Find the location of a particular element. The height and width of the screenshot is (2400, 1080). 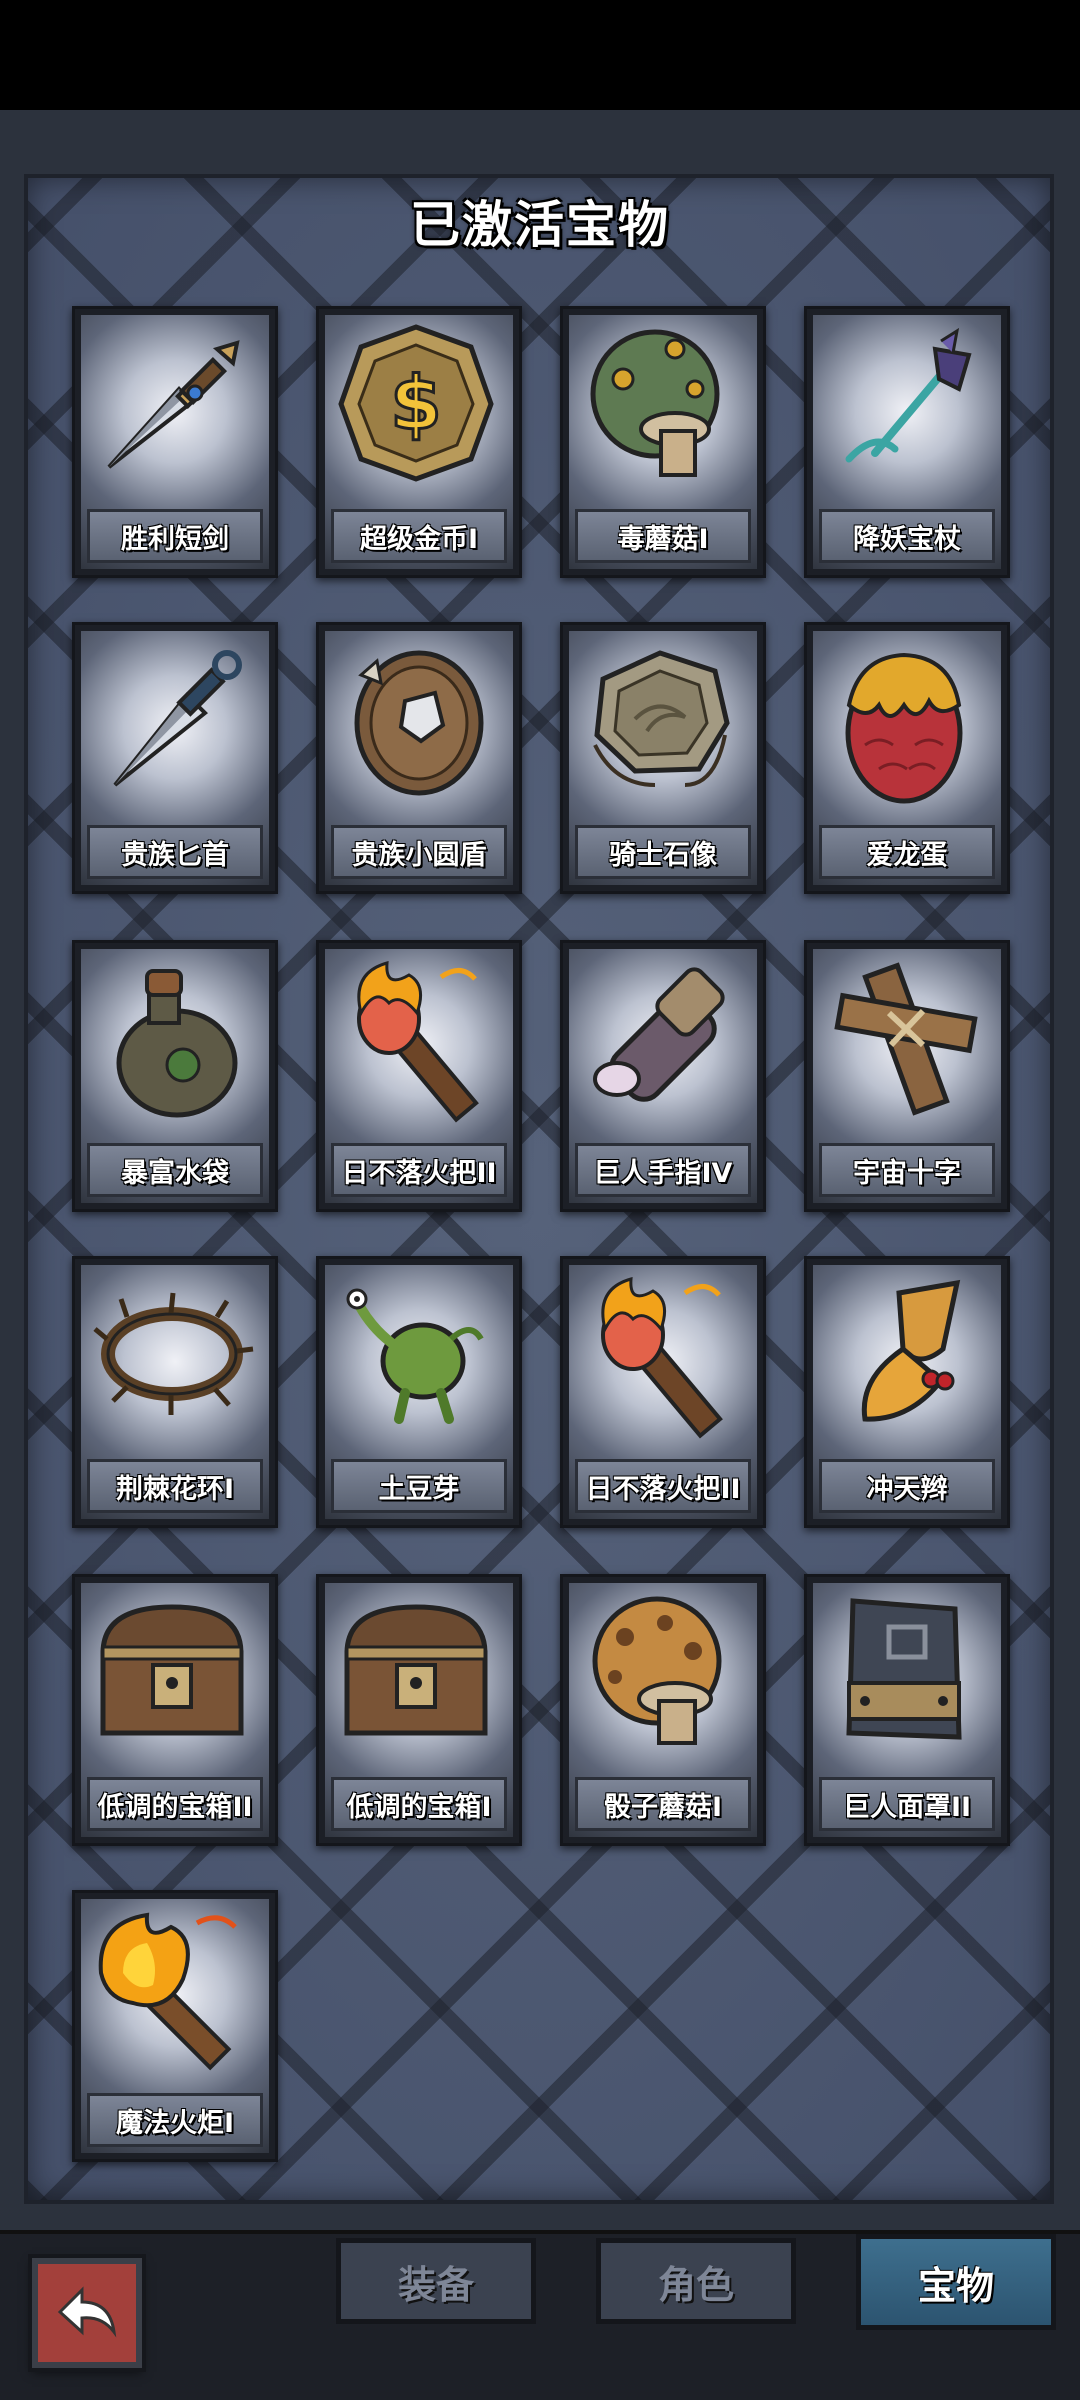

treasure-card: 贵族匕首 is located at coordinates (175, 758).